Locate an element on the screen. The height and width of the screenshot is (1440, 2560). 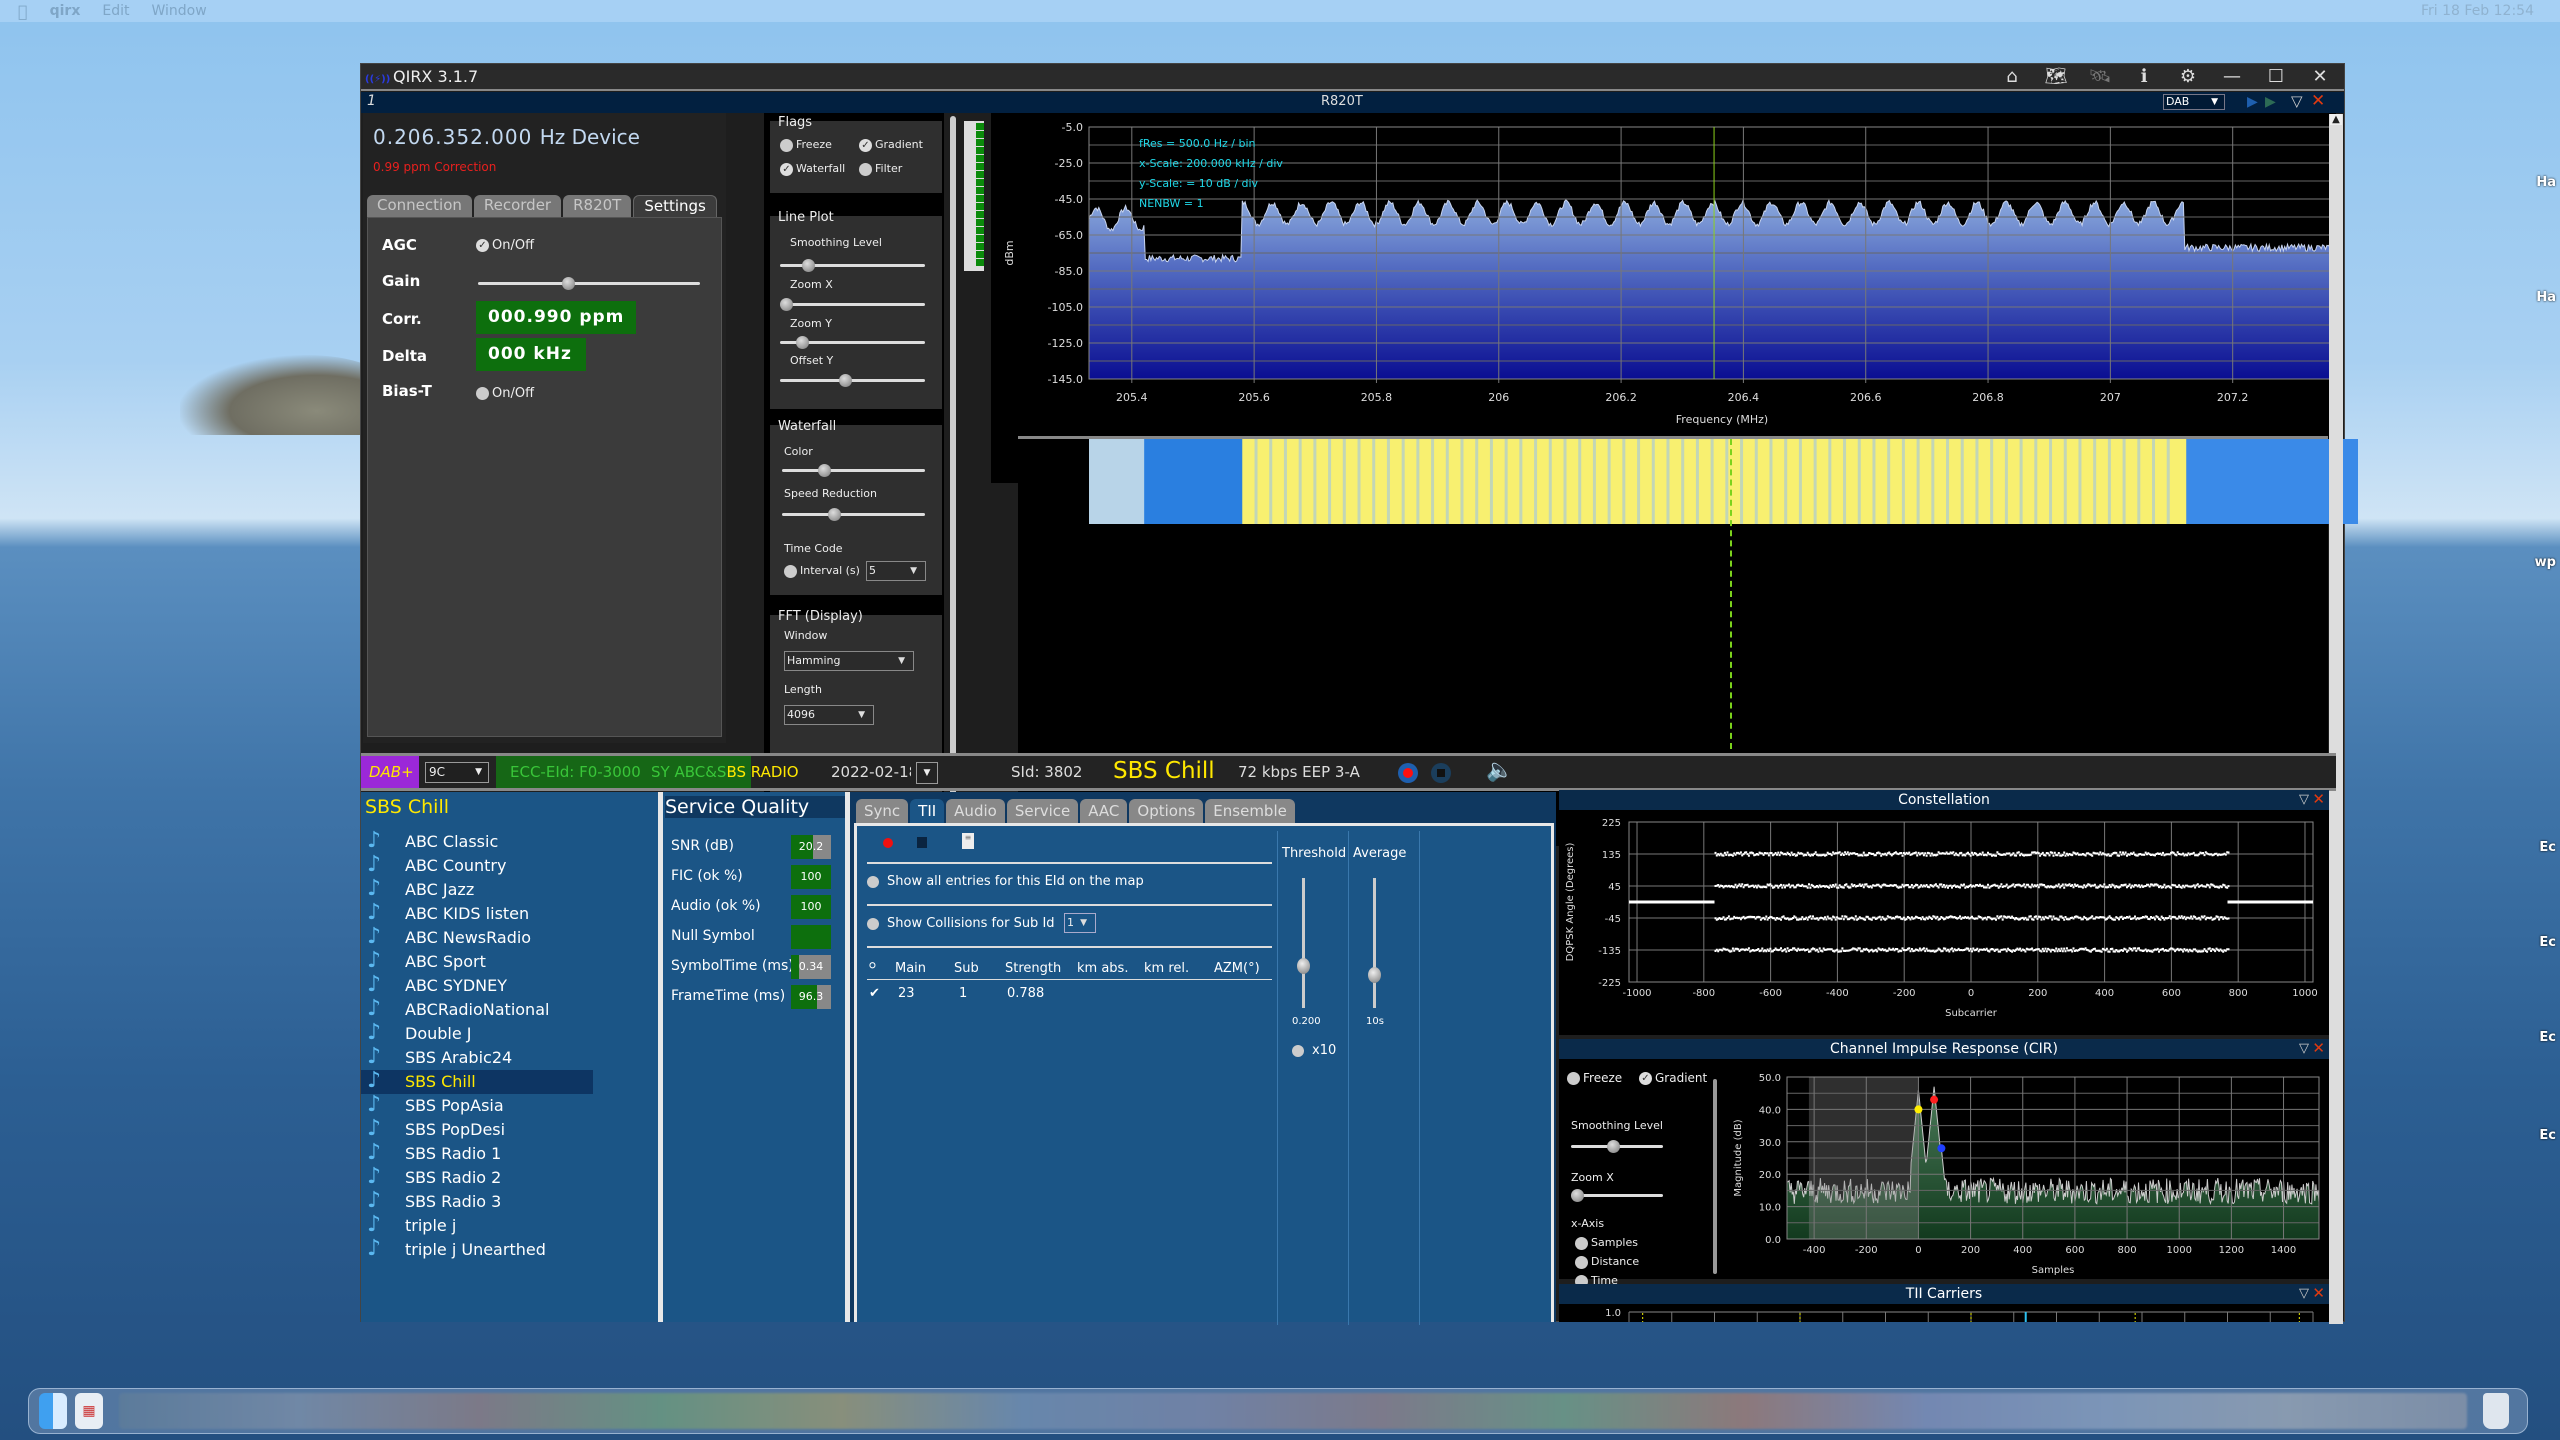
col-km-abs: km abs. is located at coordinates (1102, 968).